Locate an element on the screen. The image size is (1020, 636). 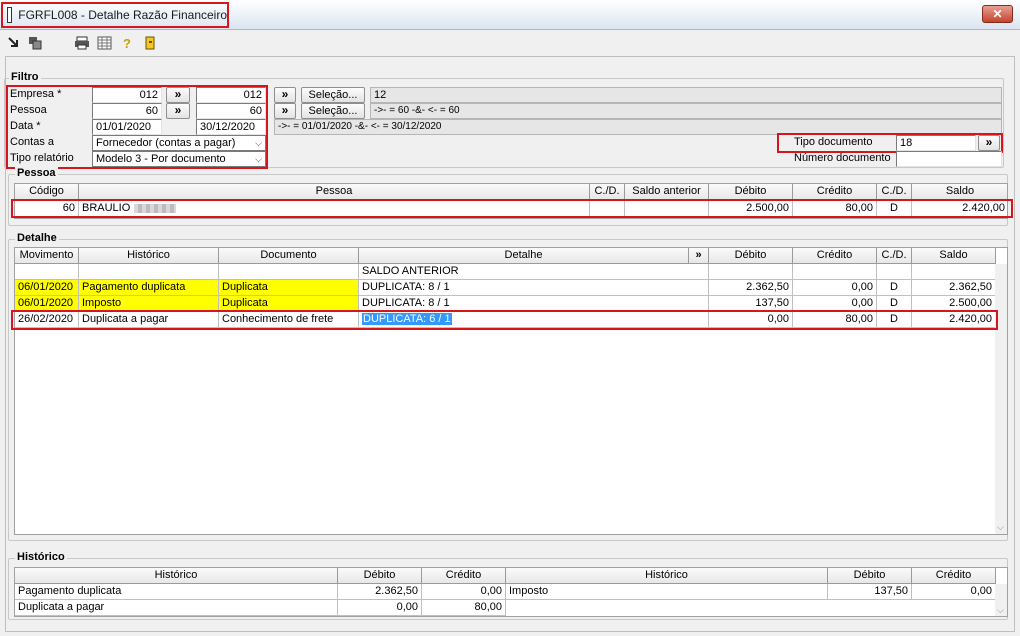
table-row-2-documento: Duplicata is located at coordinates (289, 304).